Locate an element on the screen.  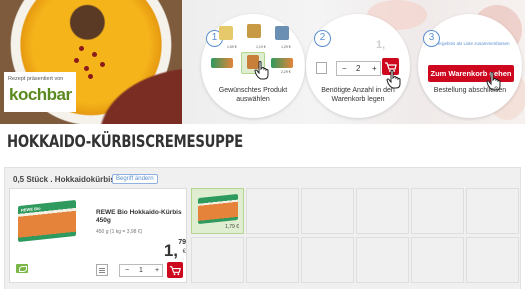
presenter-caption: Rezept präsentiert von is located at coordinates (36, 79).